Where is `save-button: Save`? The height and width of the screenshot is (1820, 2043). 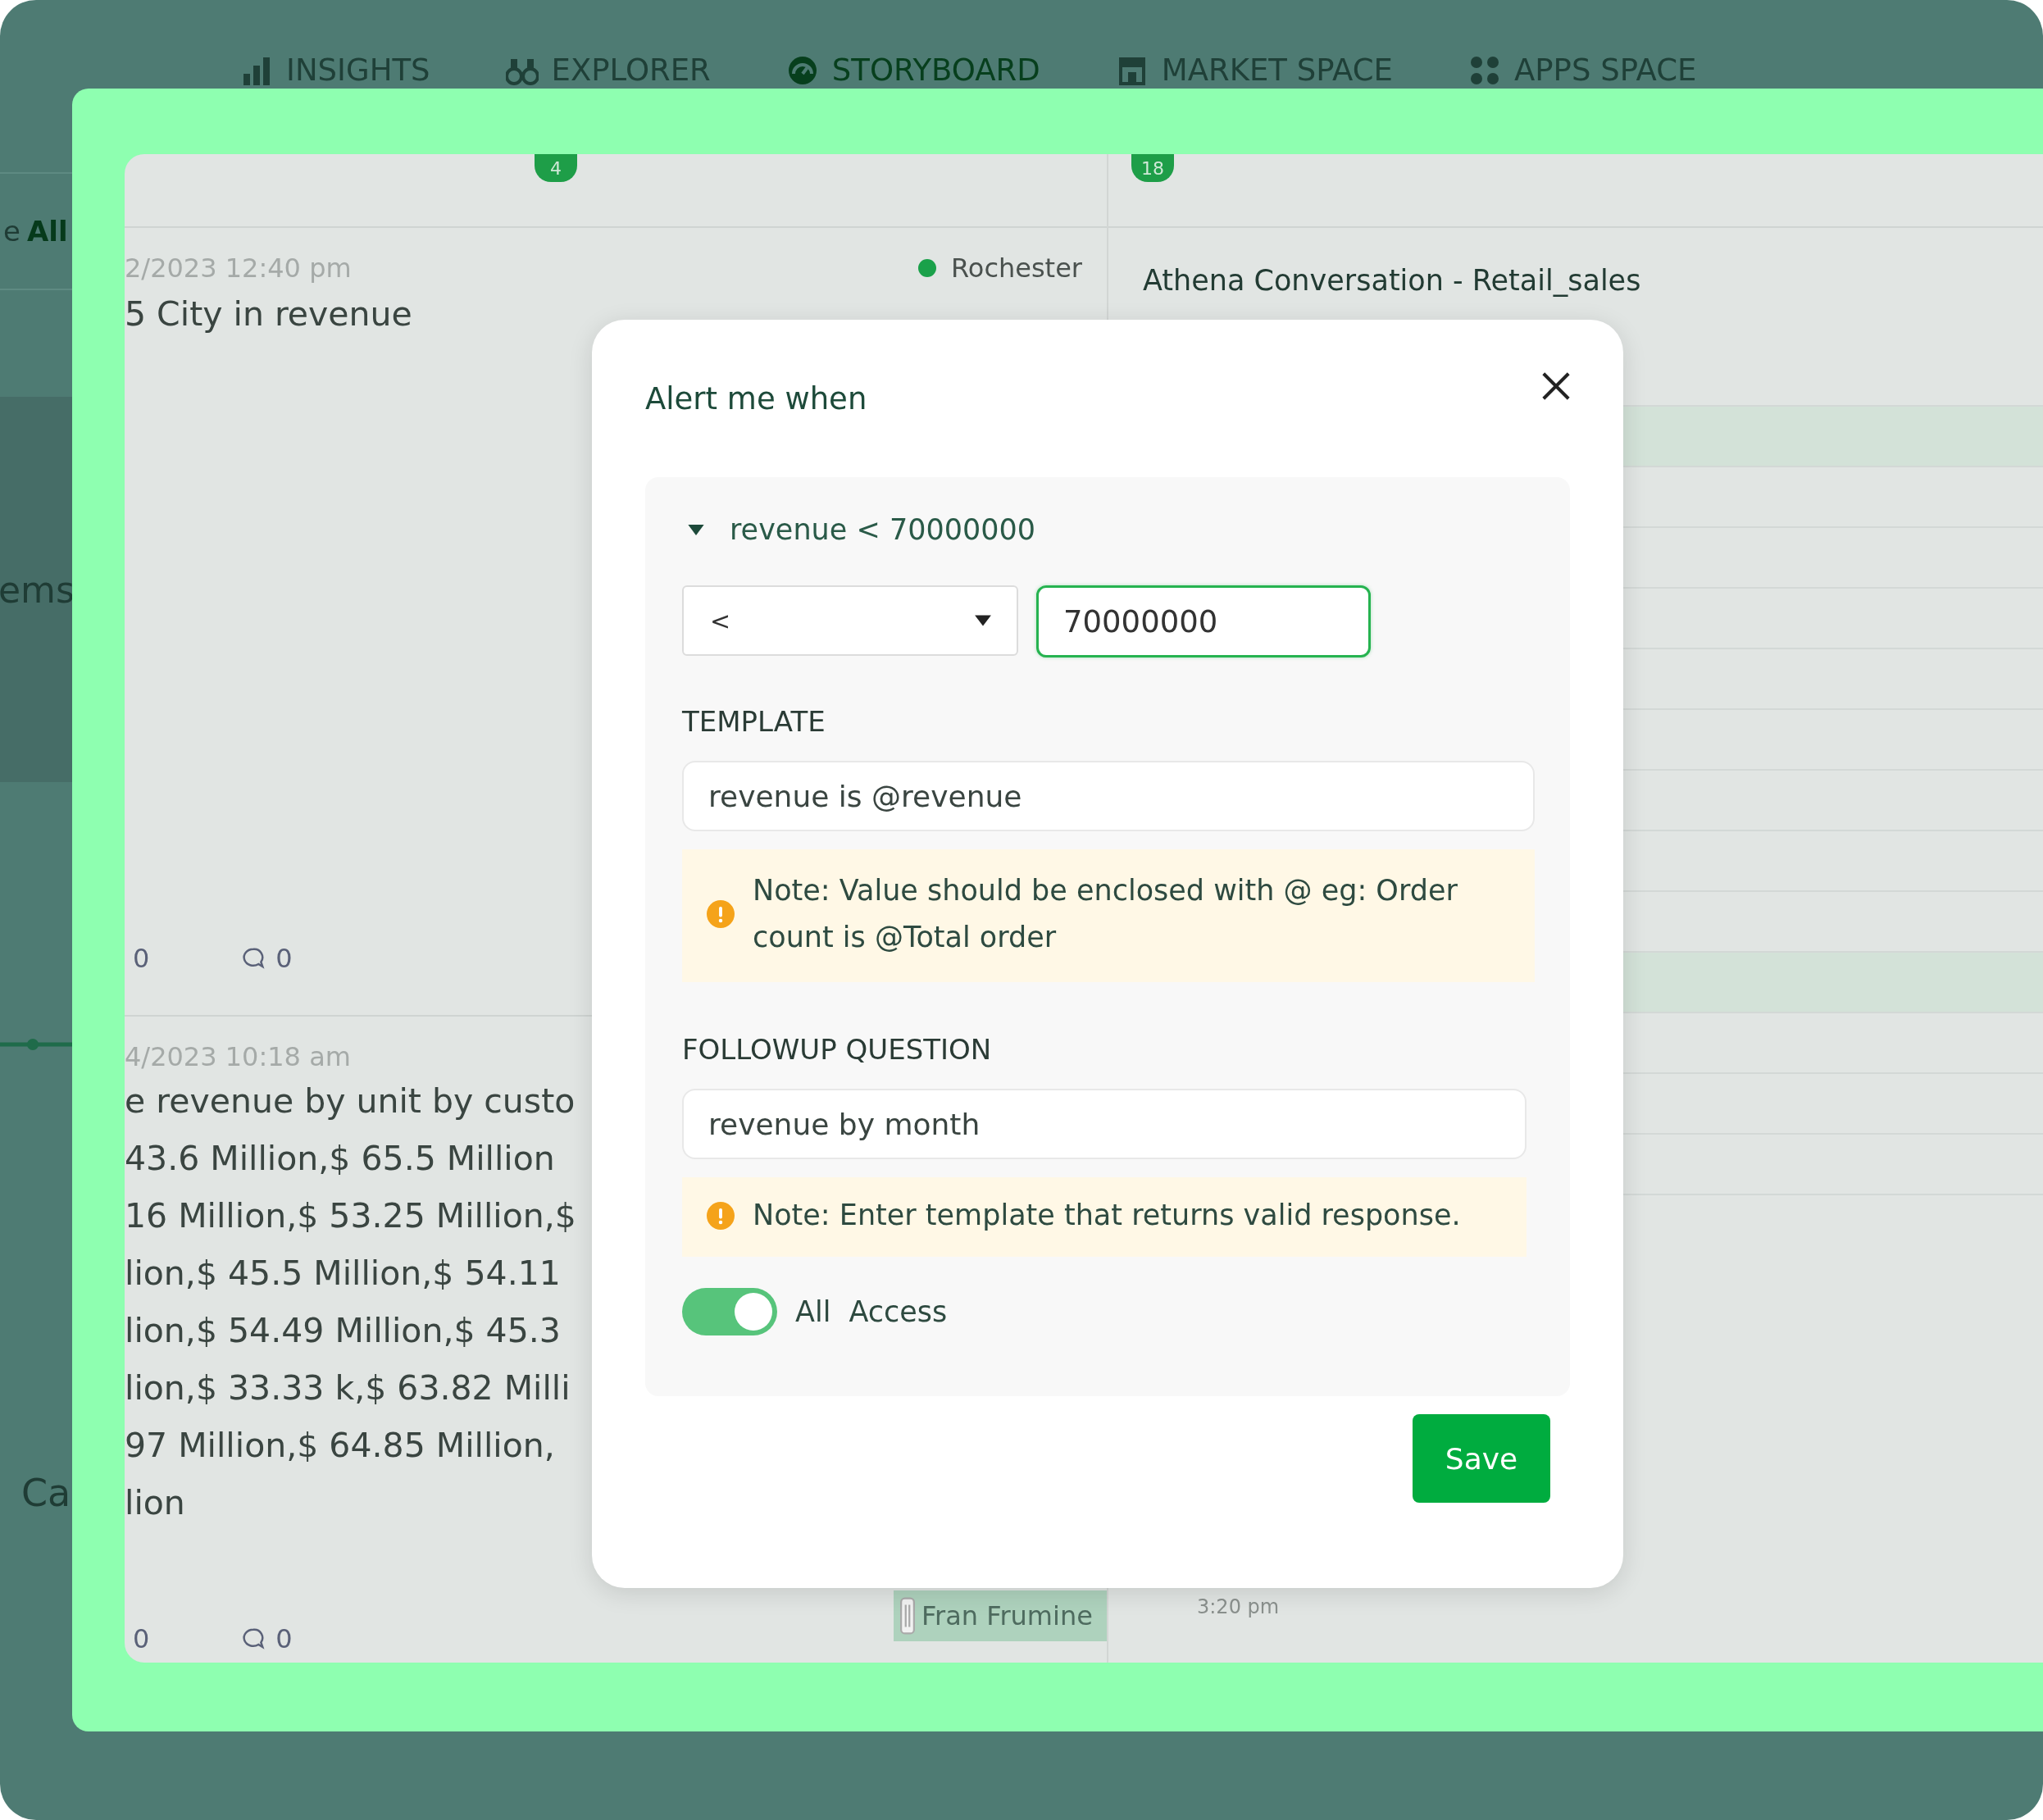
save-button: Save is located at coordinates (1481, 1458).